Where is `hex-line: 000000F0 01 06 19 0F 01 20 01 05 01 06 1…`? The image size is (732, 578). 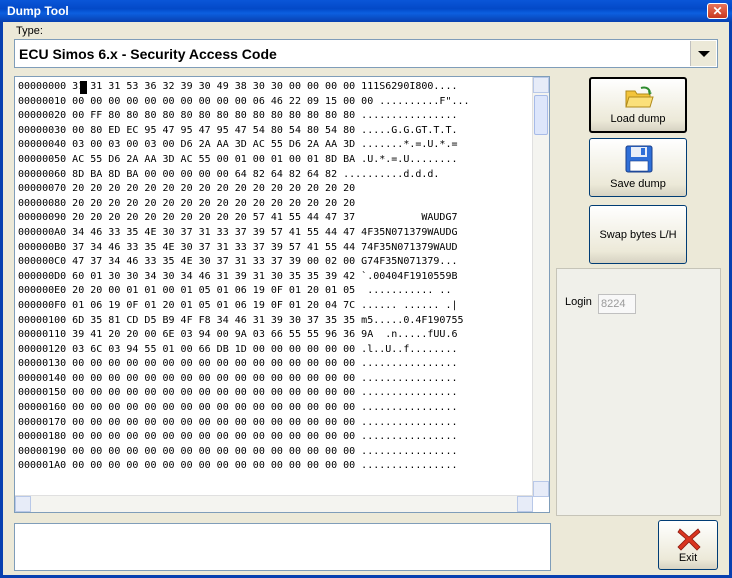
hex-line: 000000F0 01 06 19 0F 01 20 01 05 01 06 1… is located at coordinates (238, 305).